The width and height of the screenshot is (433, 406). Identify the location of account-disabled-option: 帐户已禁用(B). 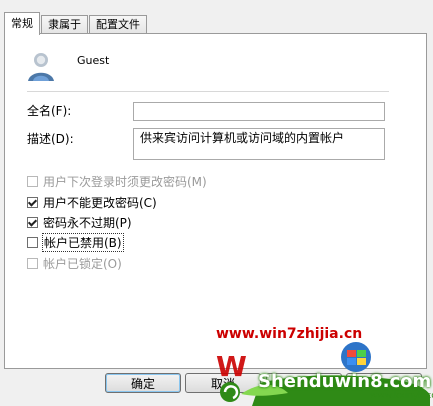
(75, 242).